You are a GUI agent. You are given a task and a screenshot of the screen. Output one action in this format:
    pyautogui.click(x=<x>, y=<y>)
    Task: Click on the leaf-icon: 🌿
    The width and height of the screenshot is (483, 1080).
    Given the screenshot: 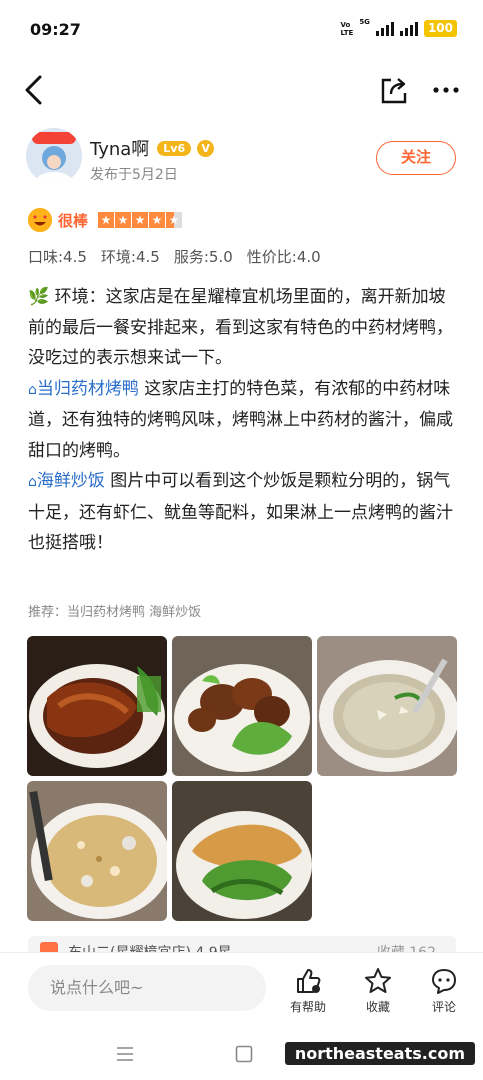 What is the action you would take?
    pyautogui.click(x=39, y=297)
    